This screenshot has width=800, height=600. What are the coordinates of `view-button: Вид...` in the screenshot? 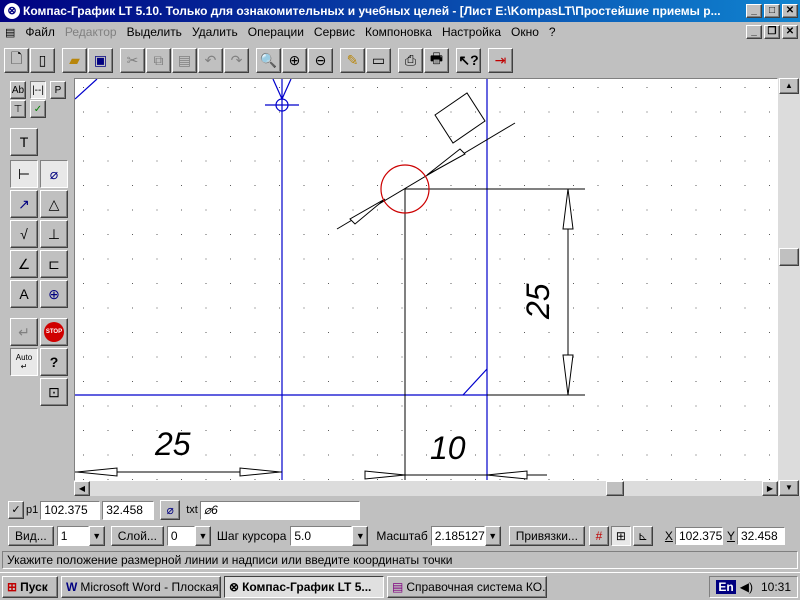 It's located at (31, 536).